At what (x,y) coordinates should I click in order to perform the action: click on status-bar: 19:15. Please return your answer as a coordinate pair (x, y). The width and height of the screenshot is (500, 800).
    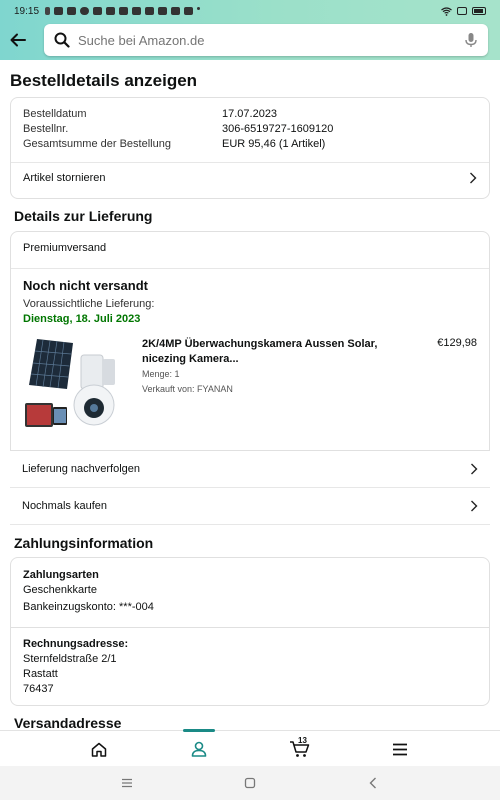
    Looking at the image, I should click on (250, 11).